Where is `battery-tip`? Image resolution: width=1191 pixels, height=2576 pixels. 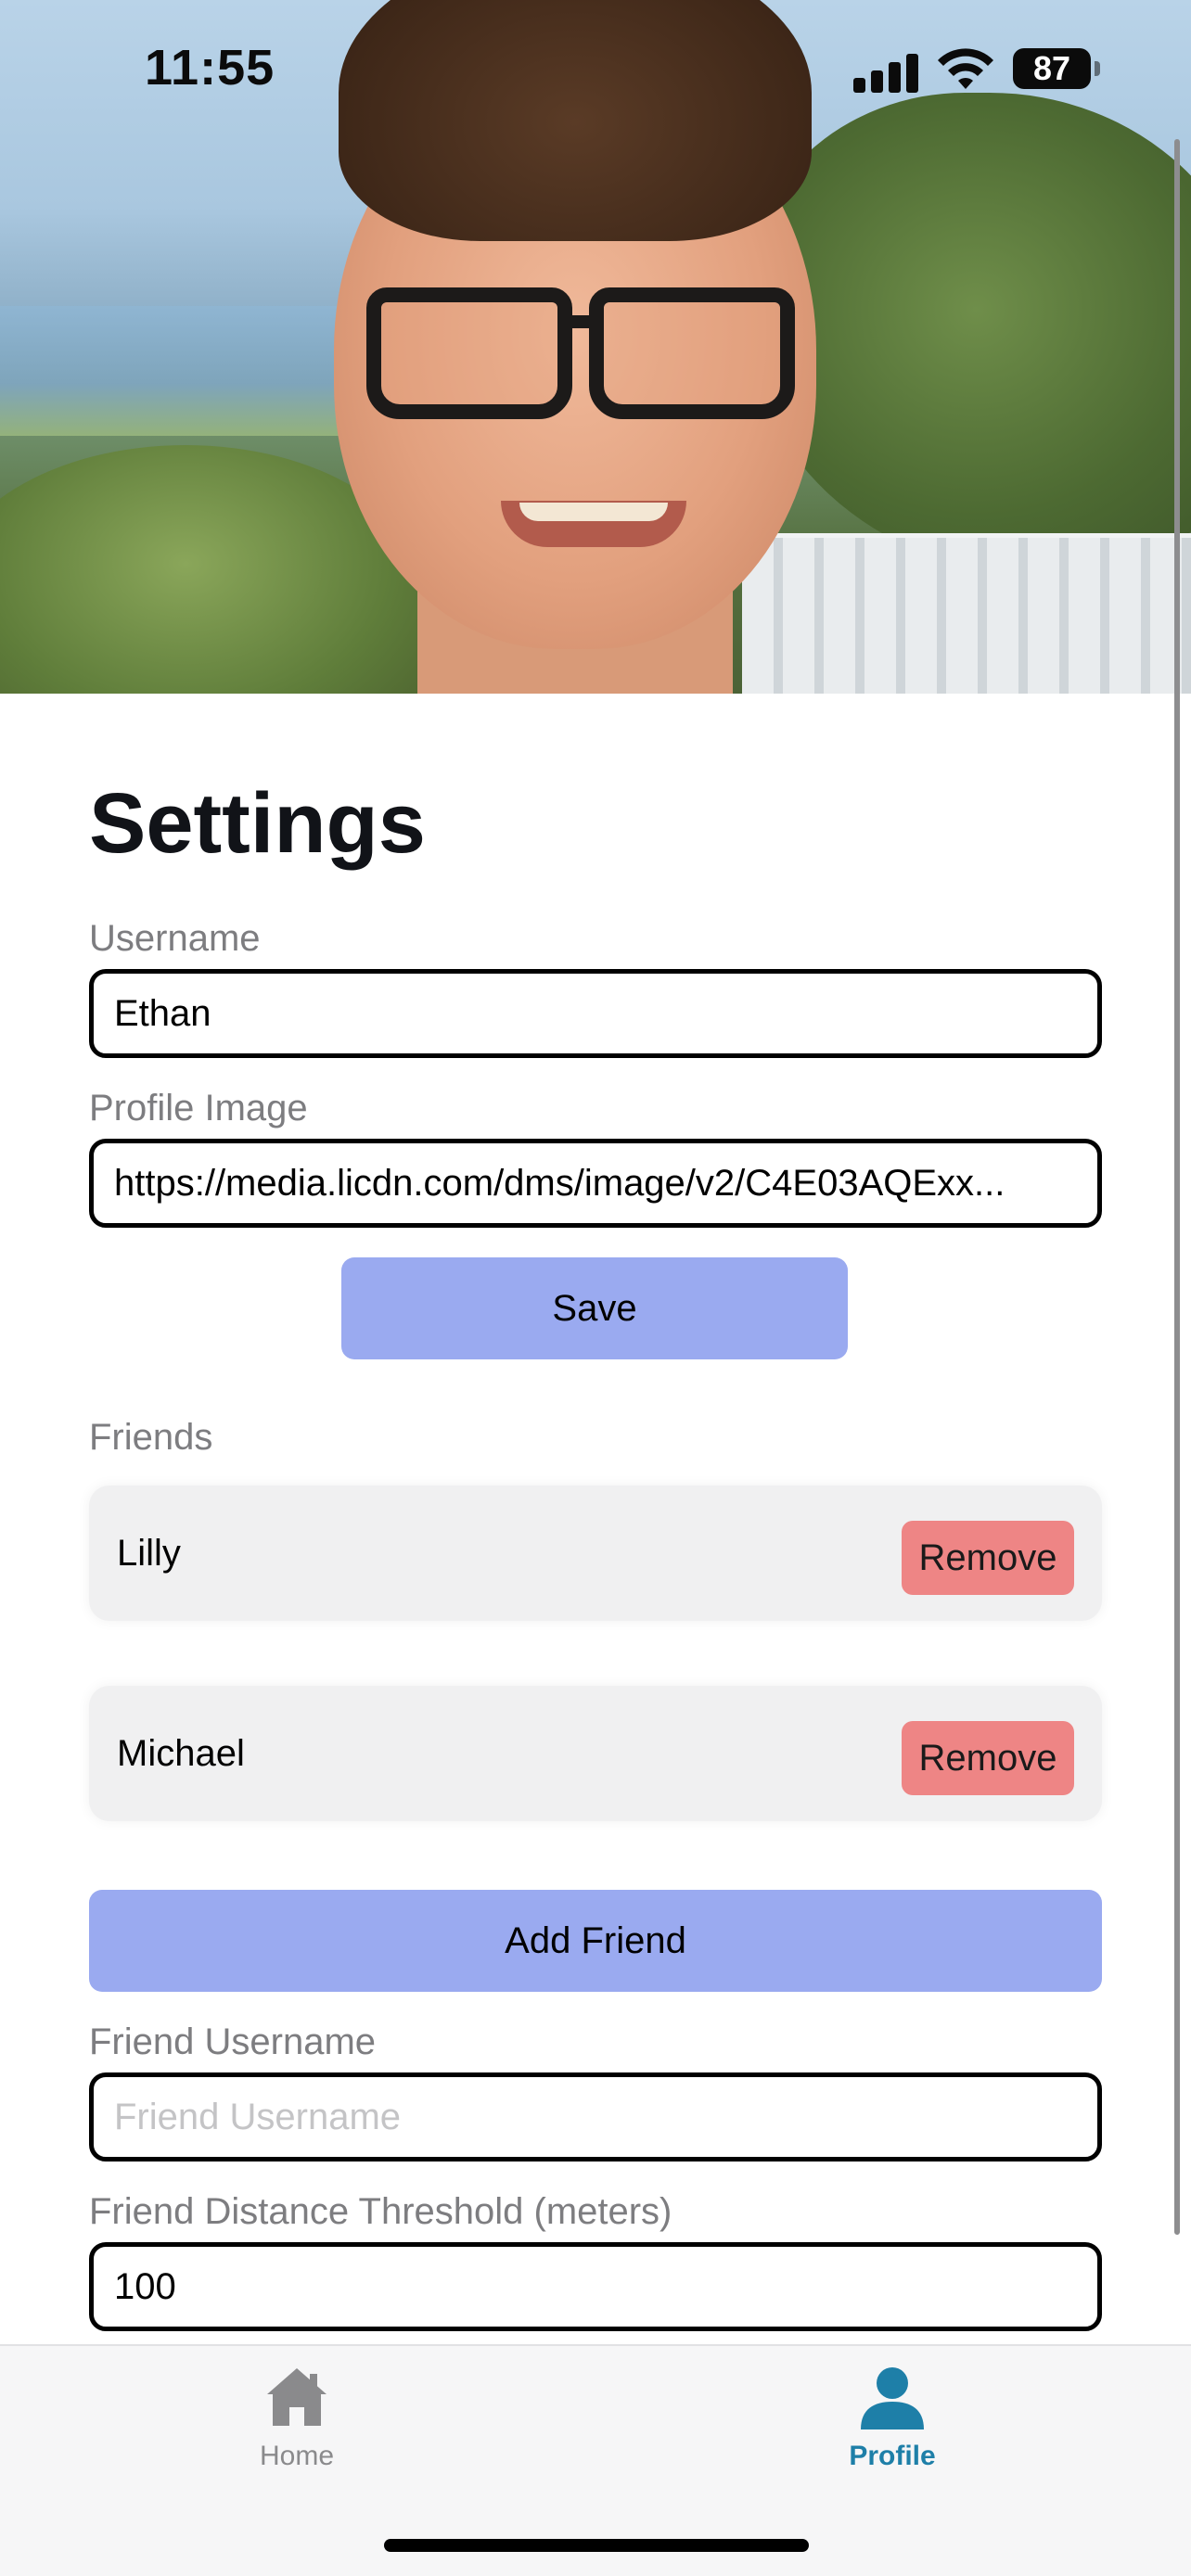
battery-tip is located at coordinates (1097, 68).